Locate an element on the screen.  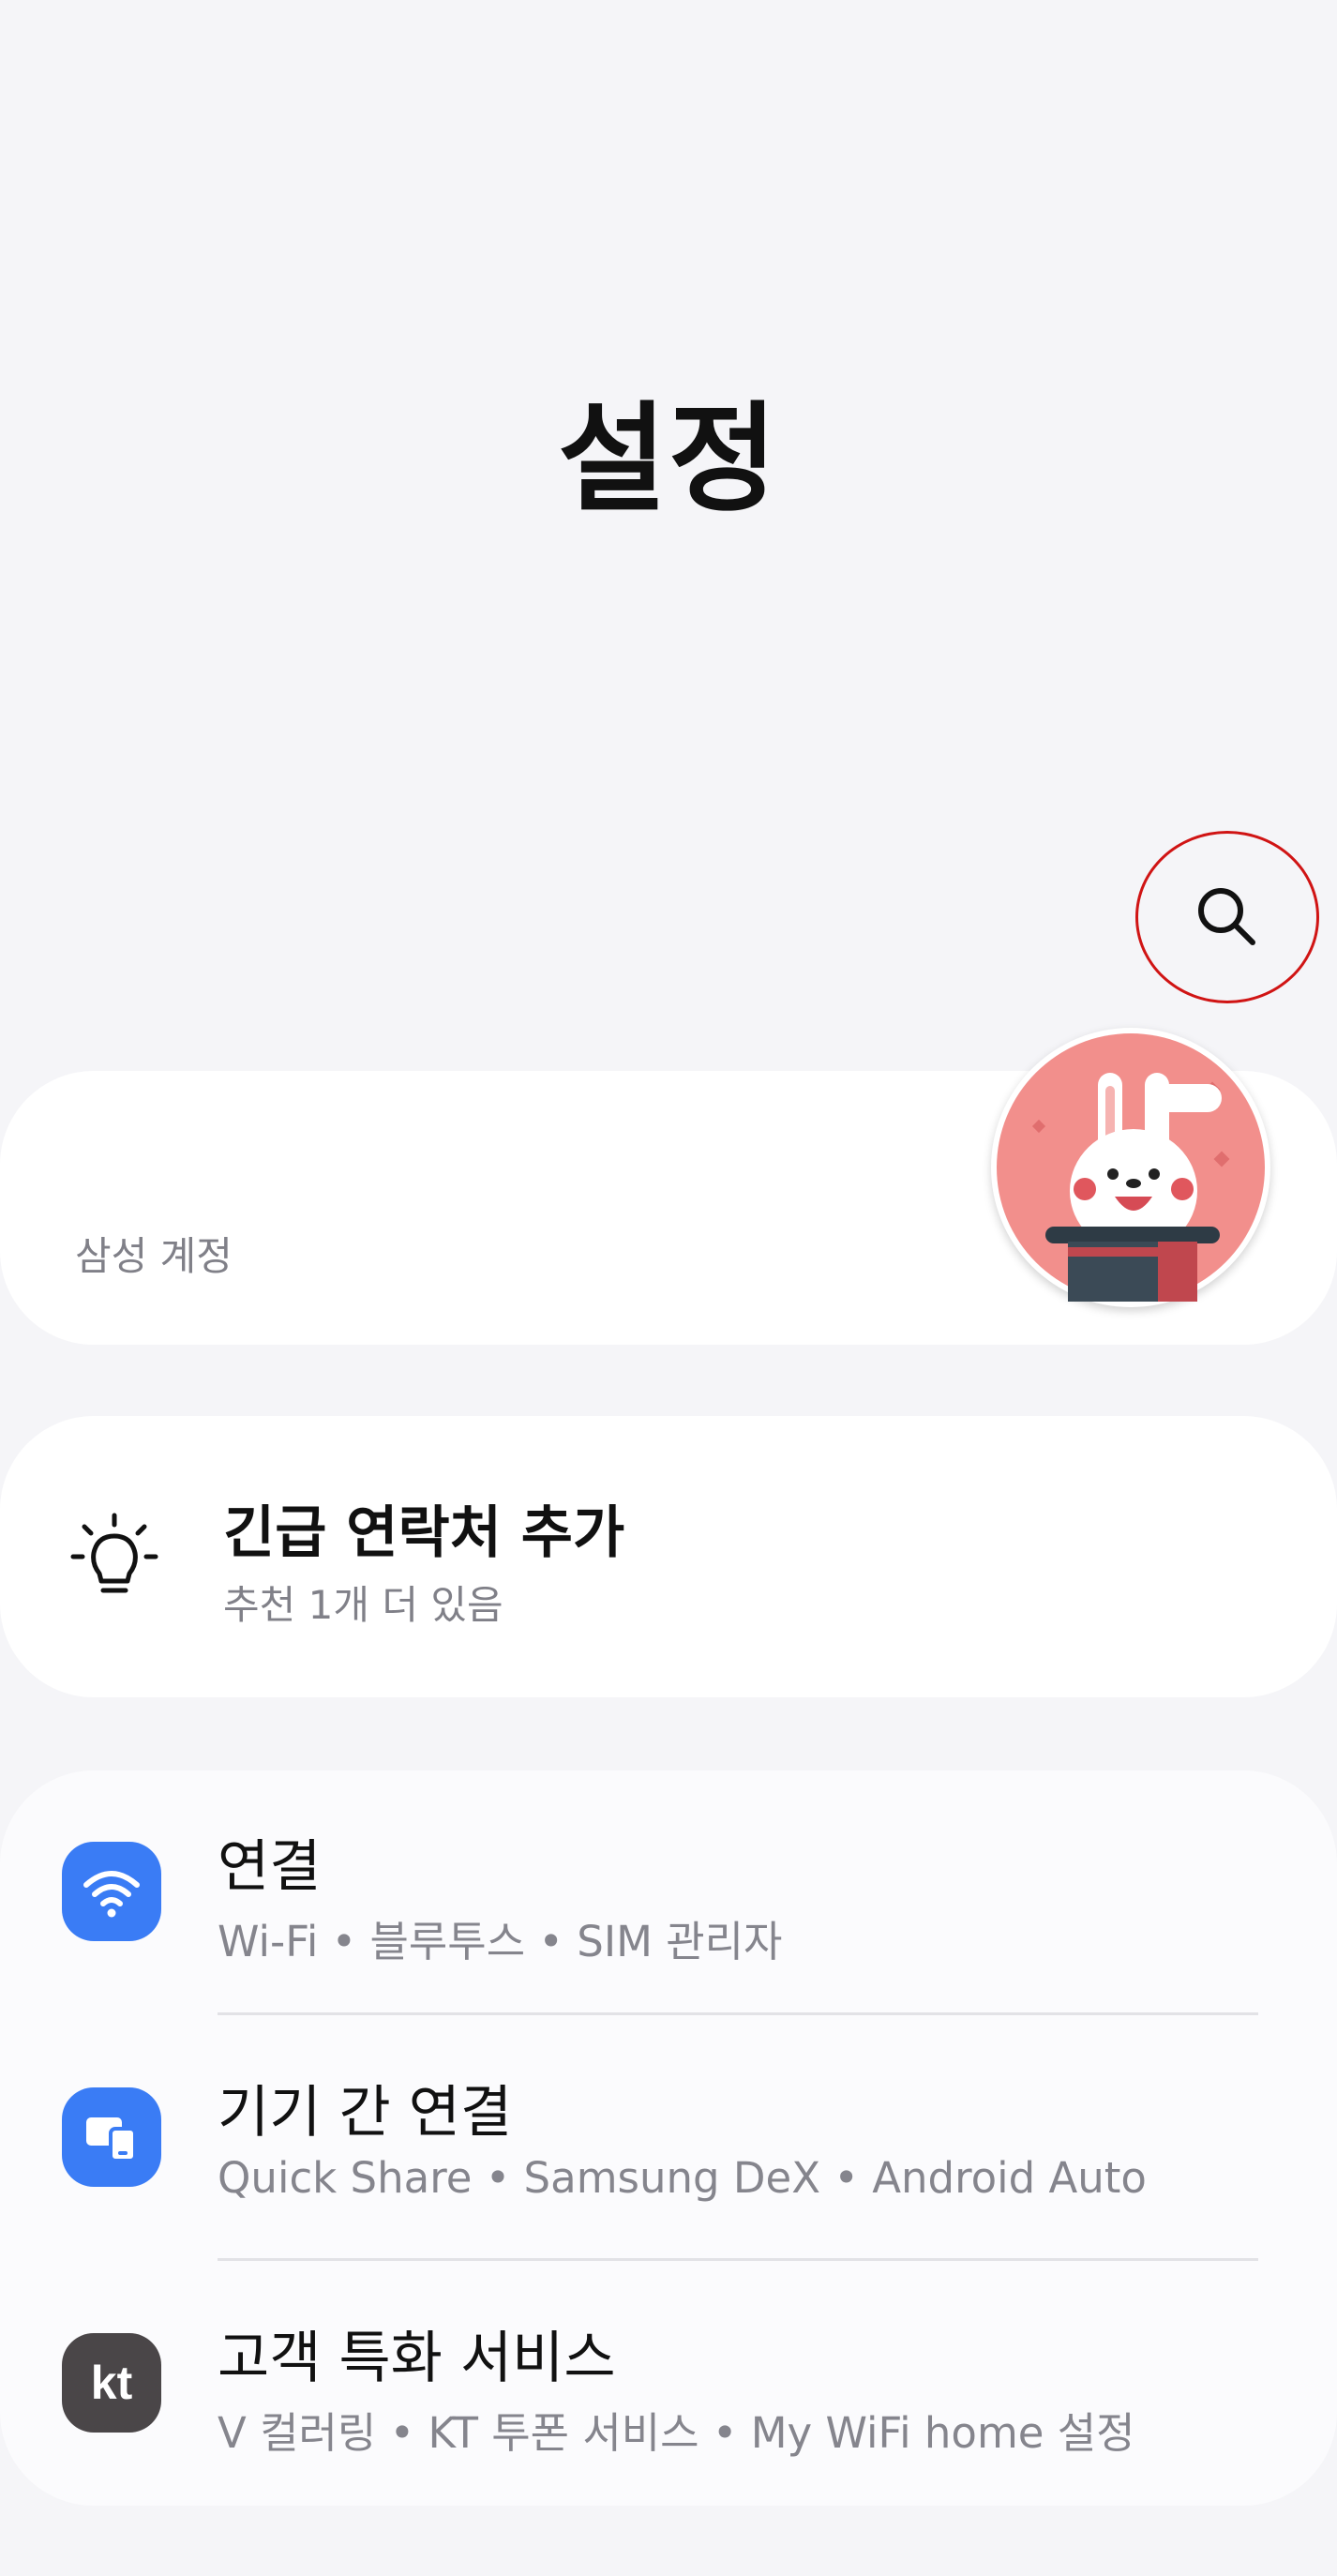
devices-icon is located at coordinates (111, 2137).